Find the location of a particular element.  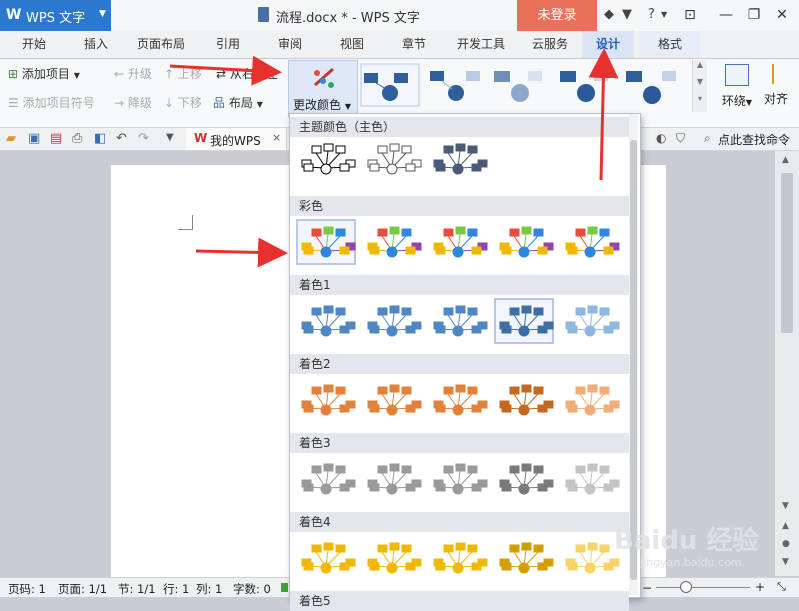

arrow-to-colorful-option is located at coordinates (241, 252).